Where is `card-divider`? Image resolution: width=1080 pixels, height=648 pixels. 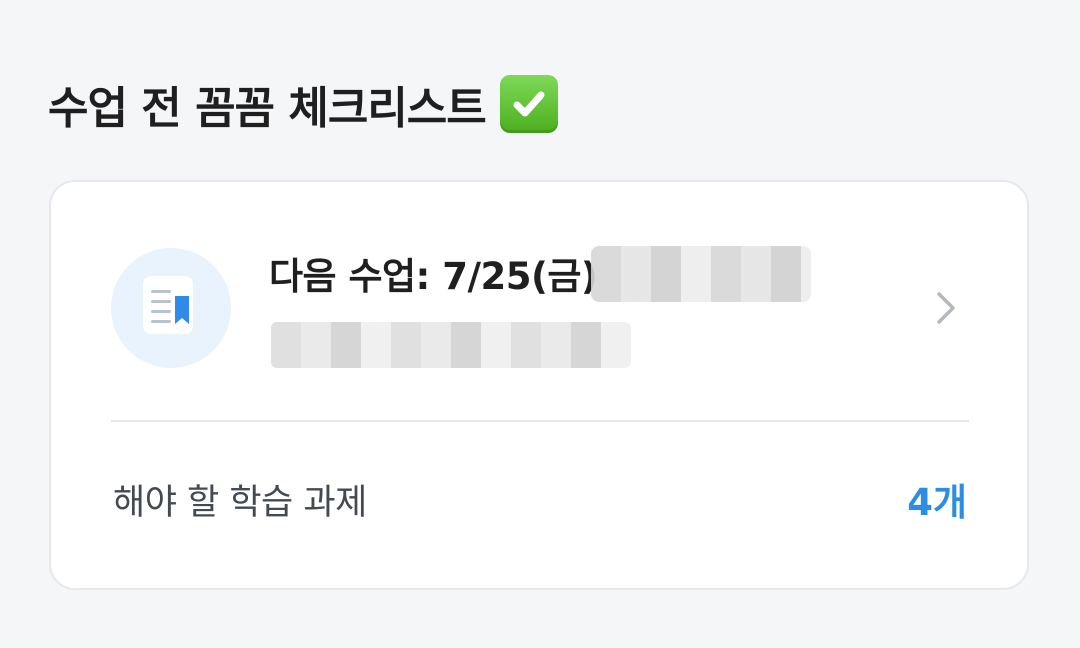
card-divider is located at coordinates (540, 421).